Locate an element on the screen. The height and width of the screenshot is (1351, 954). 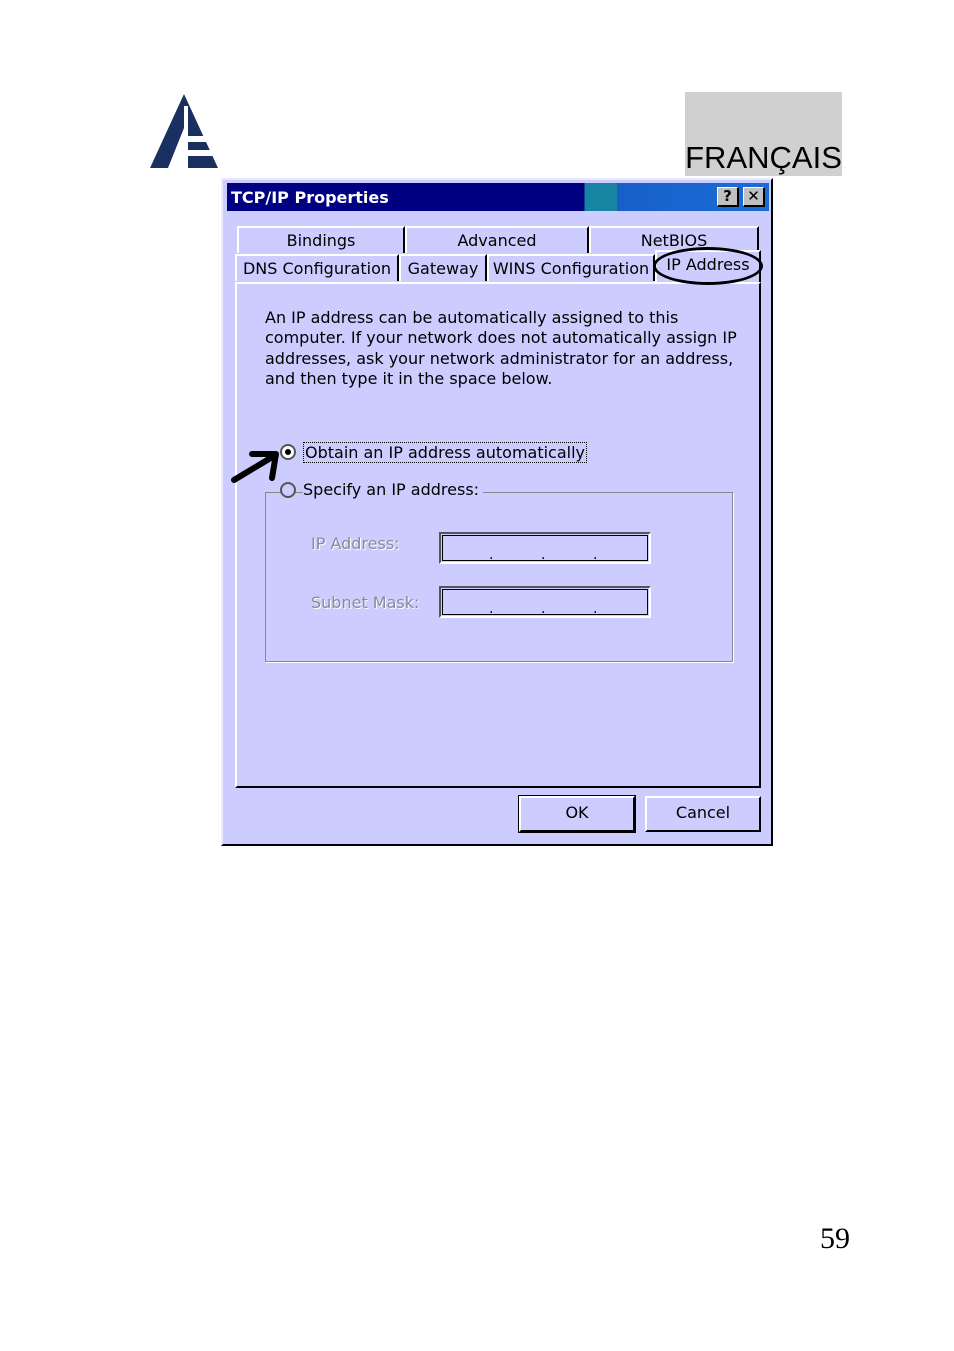
tab-advanced: Advanced is located at coordinates (497, 239).